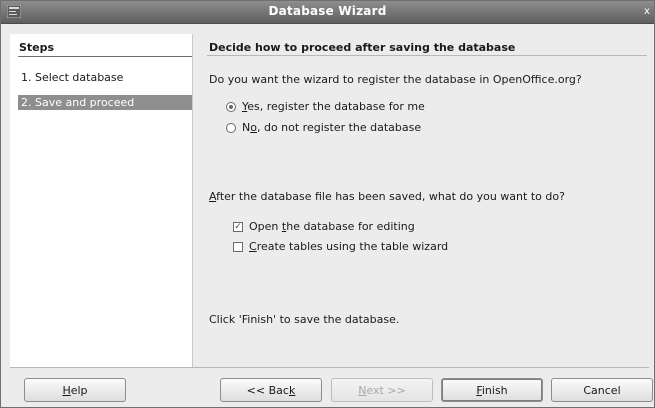 The height and width of the screenshot is (408, 655). What do you see at coordinates (105, 102) in the screenshot?
I see `step-save-and-proceed: 2. Save and proceed` at bounding box center [105, 102].